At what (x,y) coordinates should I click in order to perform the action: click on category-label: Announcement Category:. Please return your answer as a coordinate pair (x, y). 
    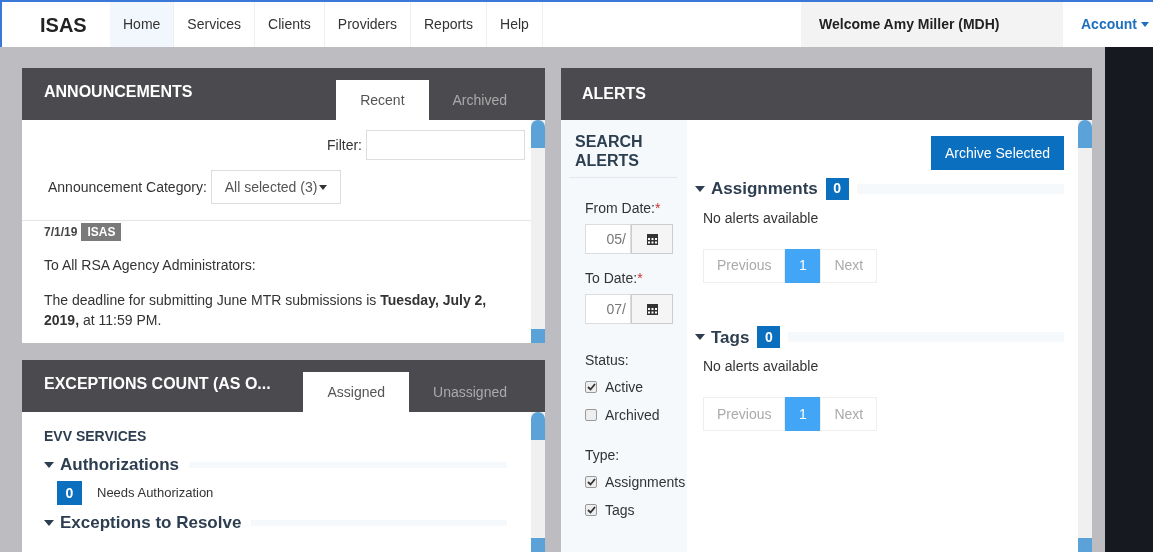
    Looking at the image, I should click on (127, 187).